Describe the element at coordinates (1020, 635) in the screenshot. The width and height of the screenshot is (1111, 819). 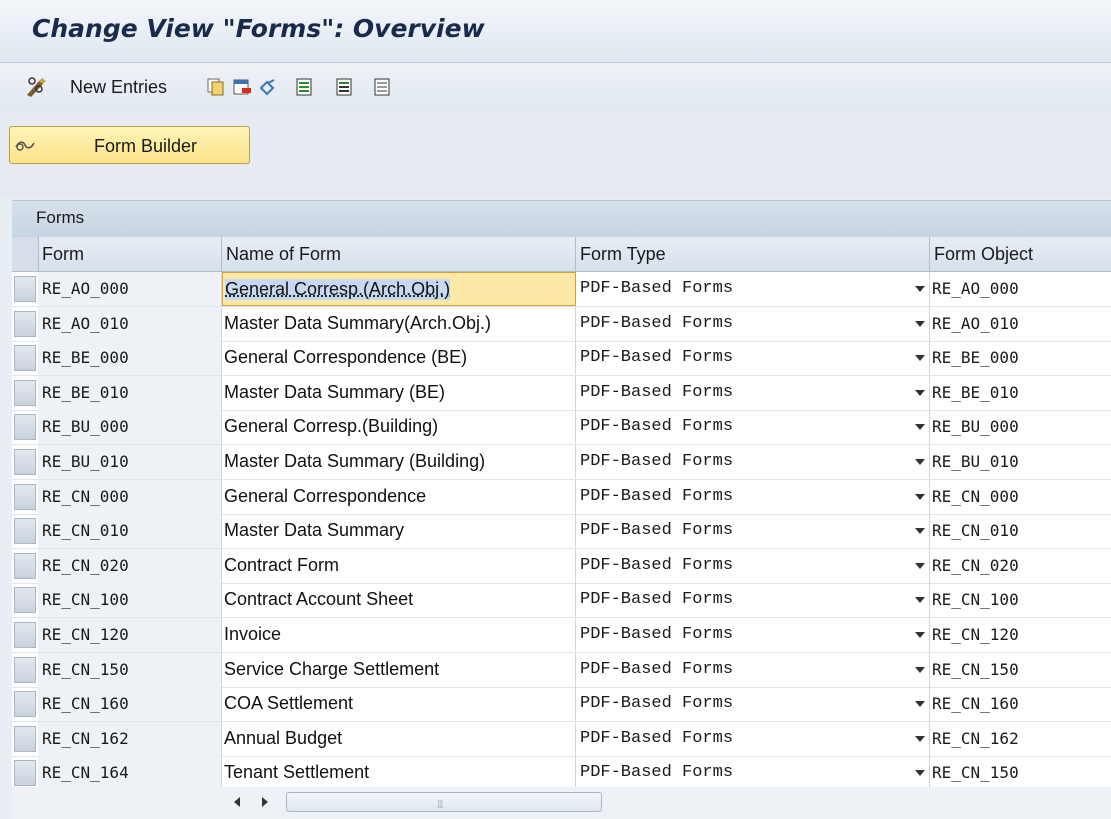
I see `form-object-input: RE_CN_120` at that location.